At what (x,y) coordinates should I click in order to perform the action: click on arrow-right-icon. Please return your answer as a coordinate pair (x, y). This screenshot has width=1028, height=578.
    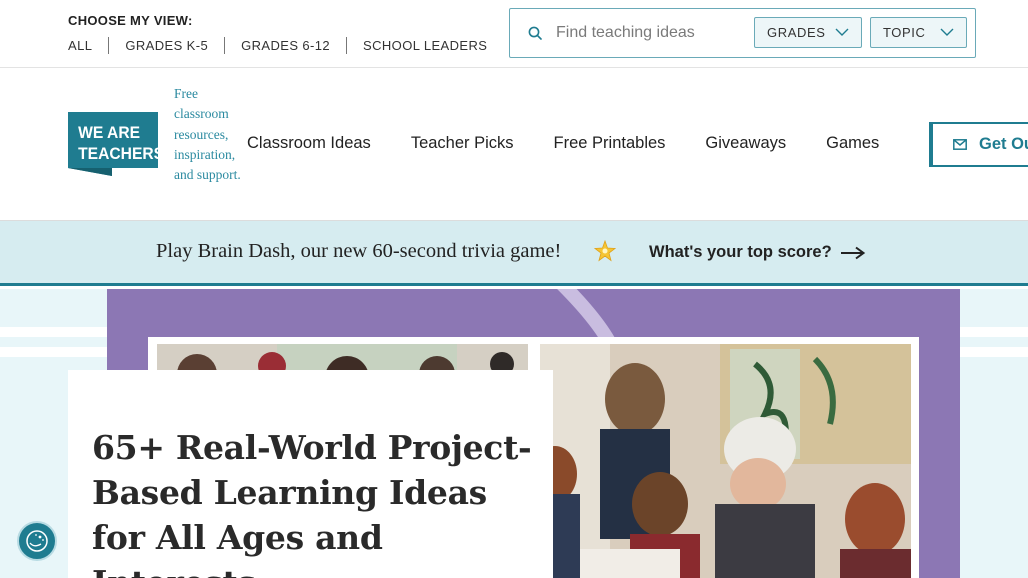
    Looking at the image, I should click on (852, 252).